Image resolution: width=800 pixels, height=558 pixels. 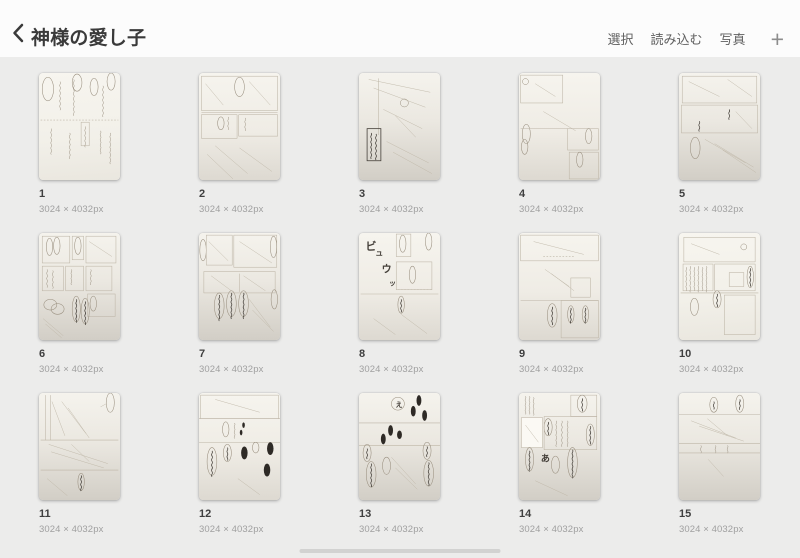 I want to click on grid-item: 4 3024 × 4032px, so click(x=559, y=144).